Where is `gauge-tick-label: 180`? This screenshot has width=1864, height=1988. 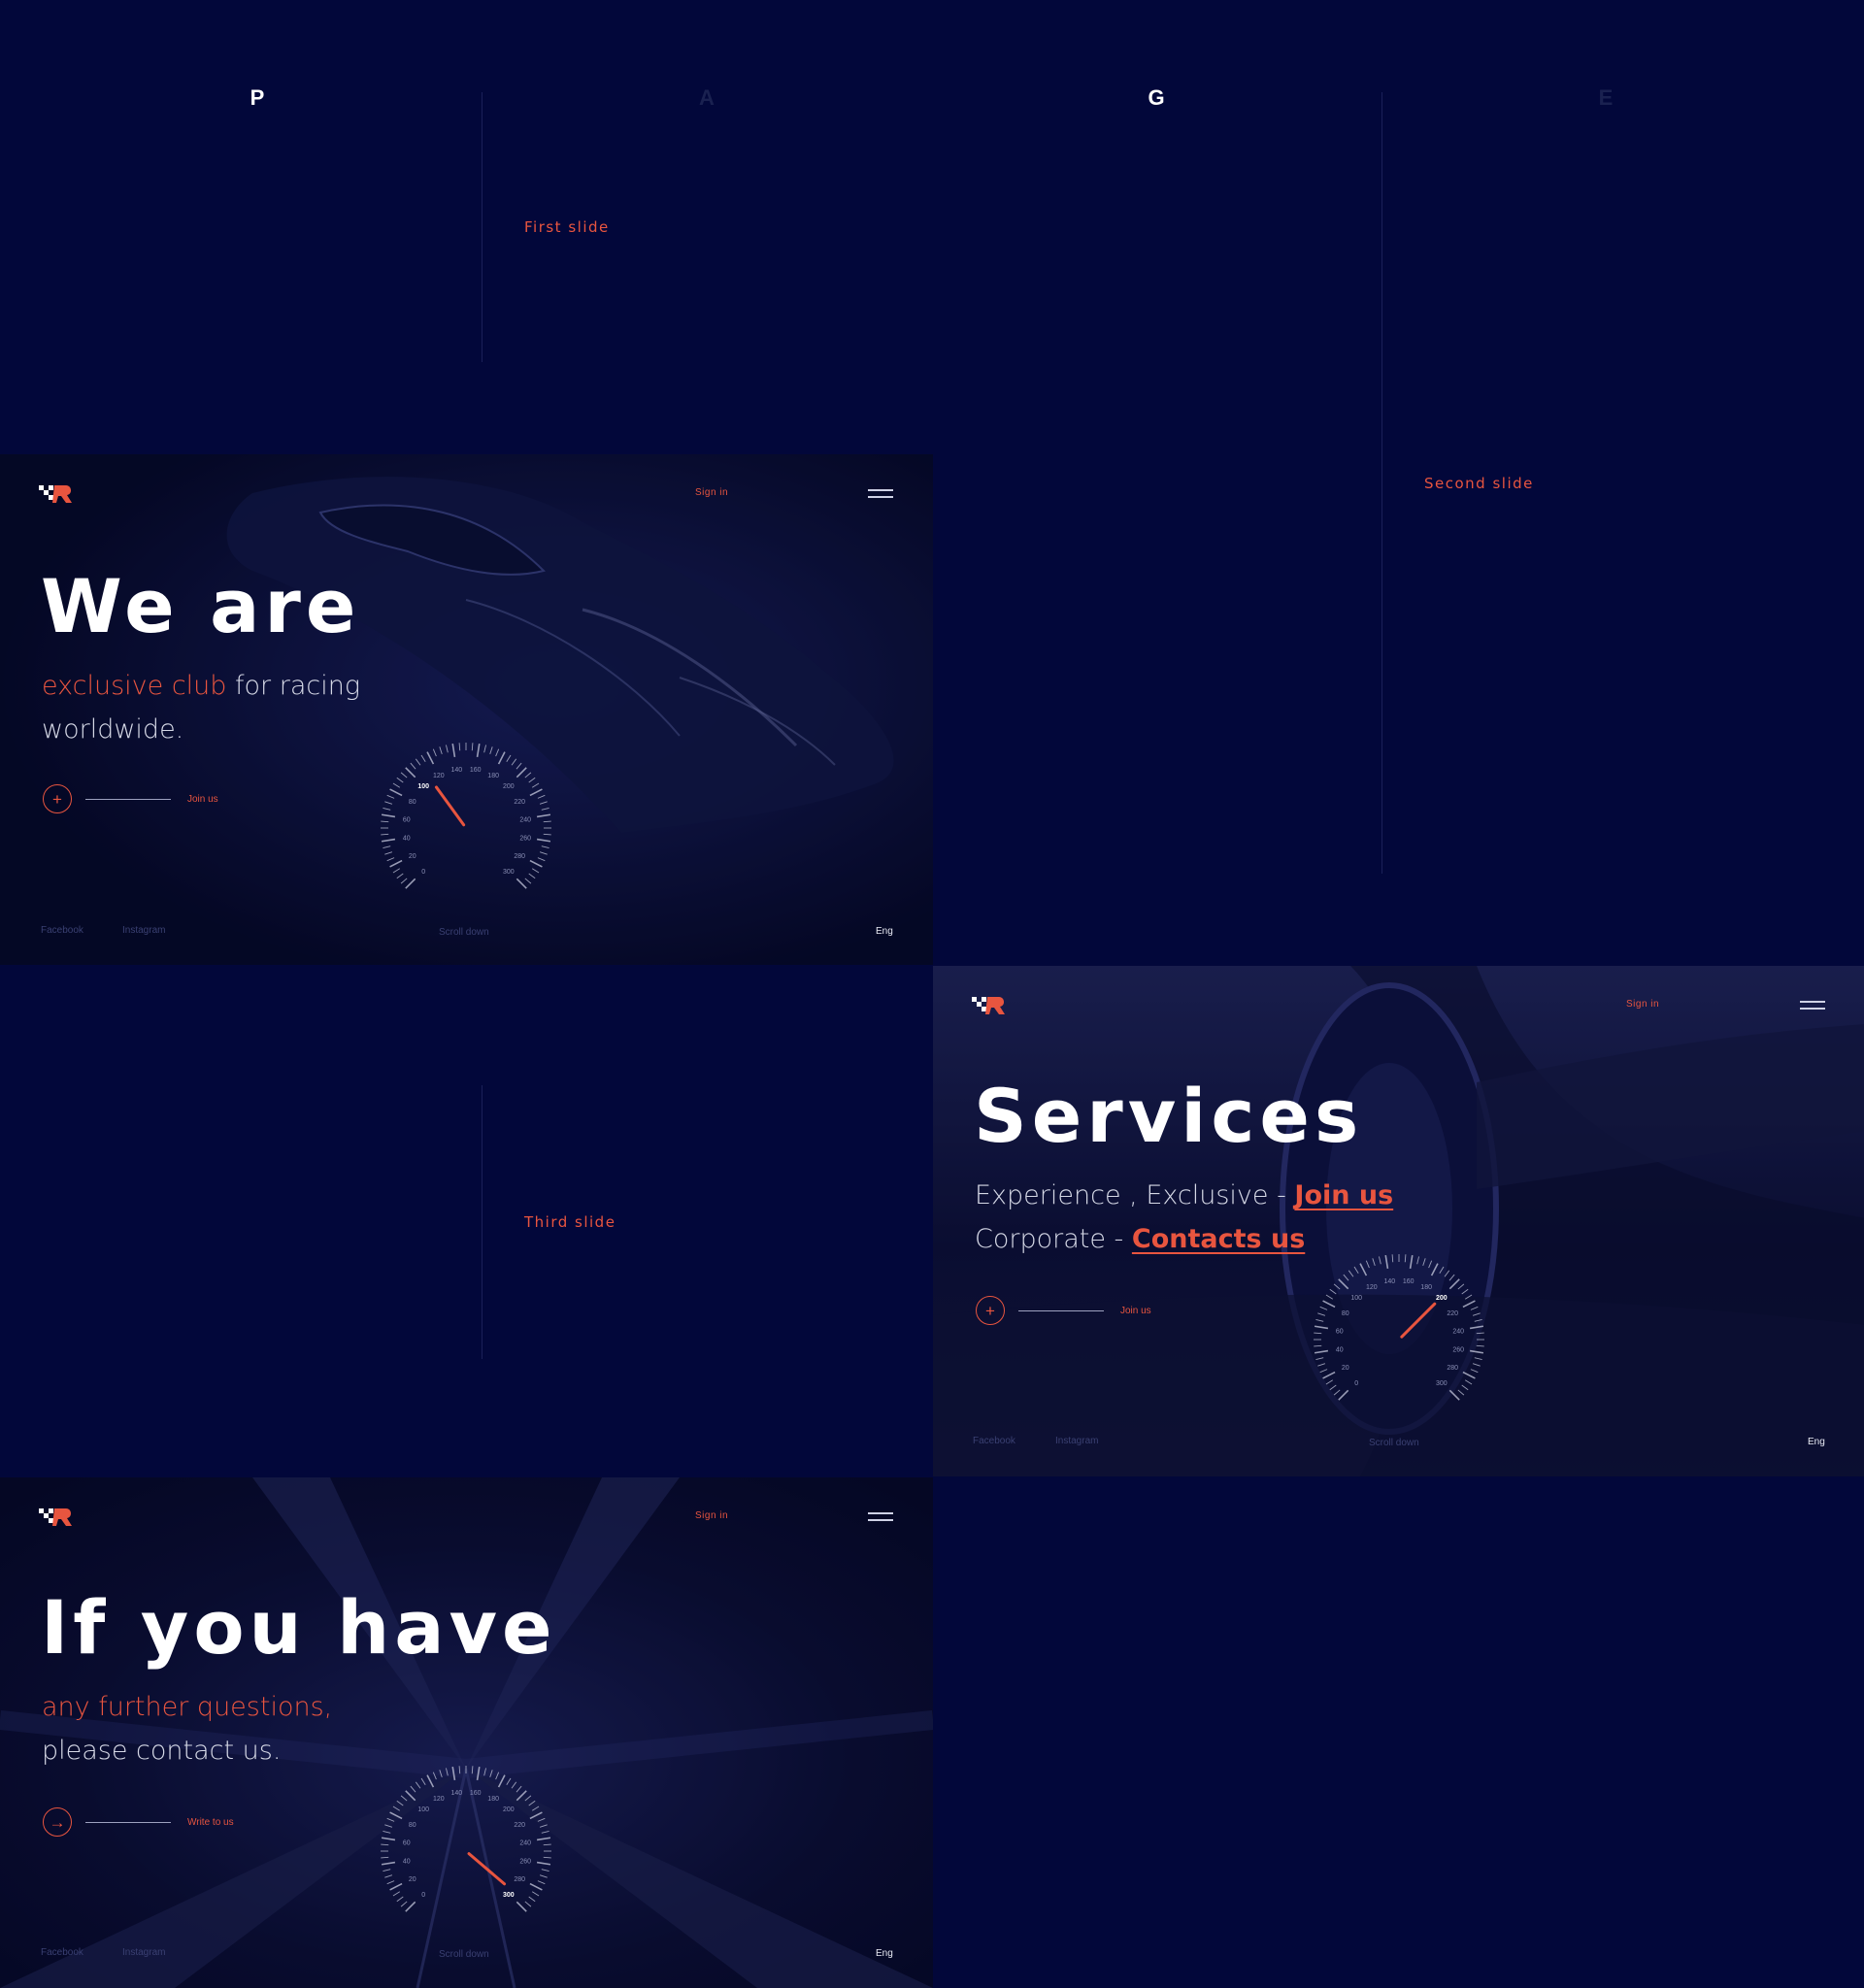
gauge-tick-label: 180 is located at coordinates (493, 776).